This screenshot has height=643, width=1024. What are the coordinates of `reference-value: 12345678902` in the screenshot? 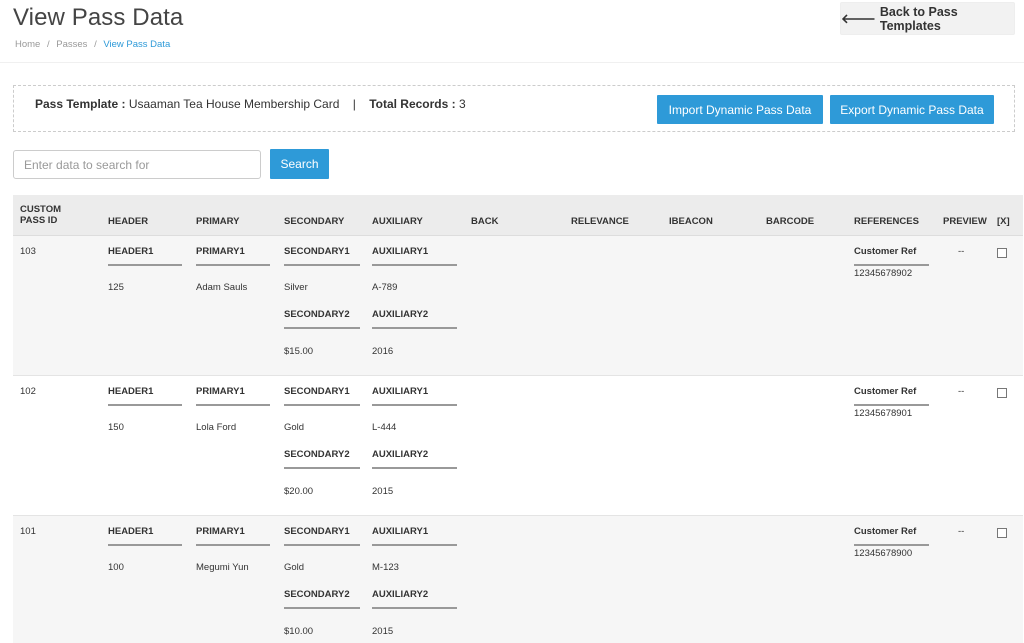 It's located at (883, 273).